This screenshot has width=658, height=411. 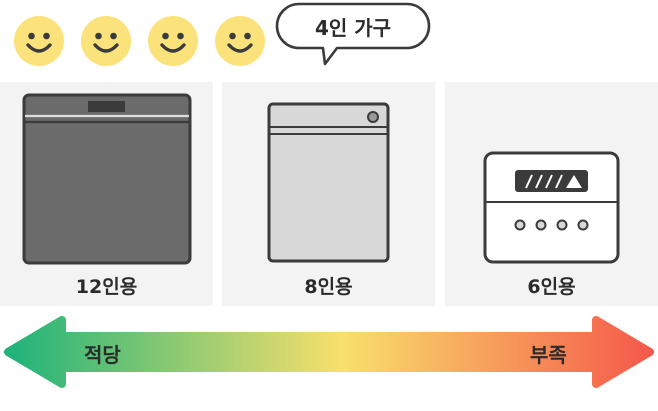 What do you see at coordinates (548, 355) in the screenshot?
I see `scale-right-label: 부족` at bounding box center [548, 355].